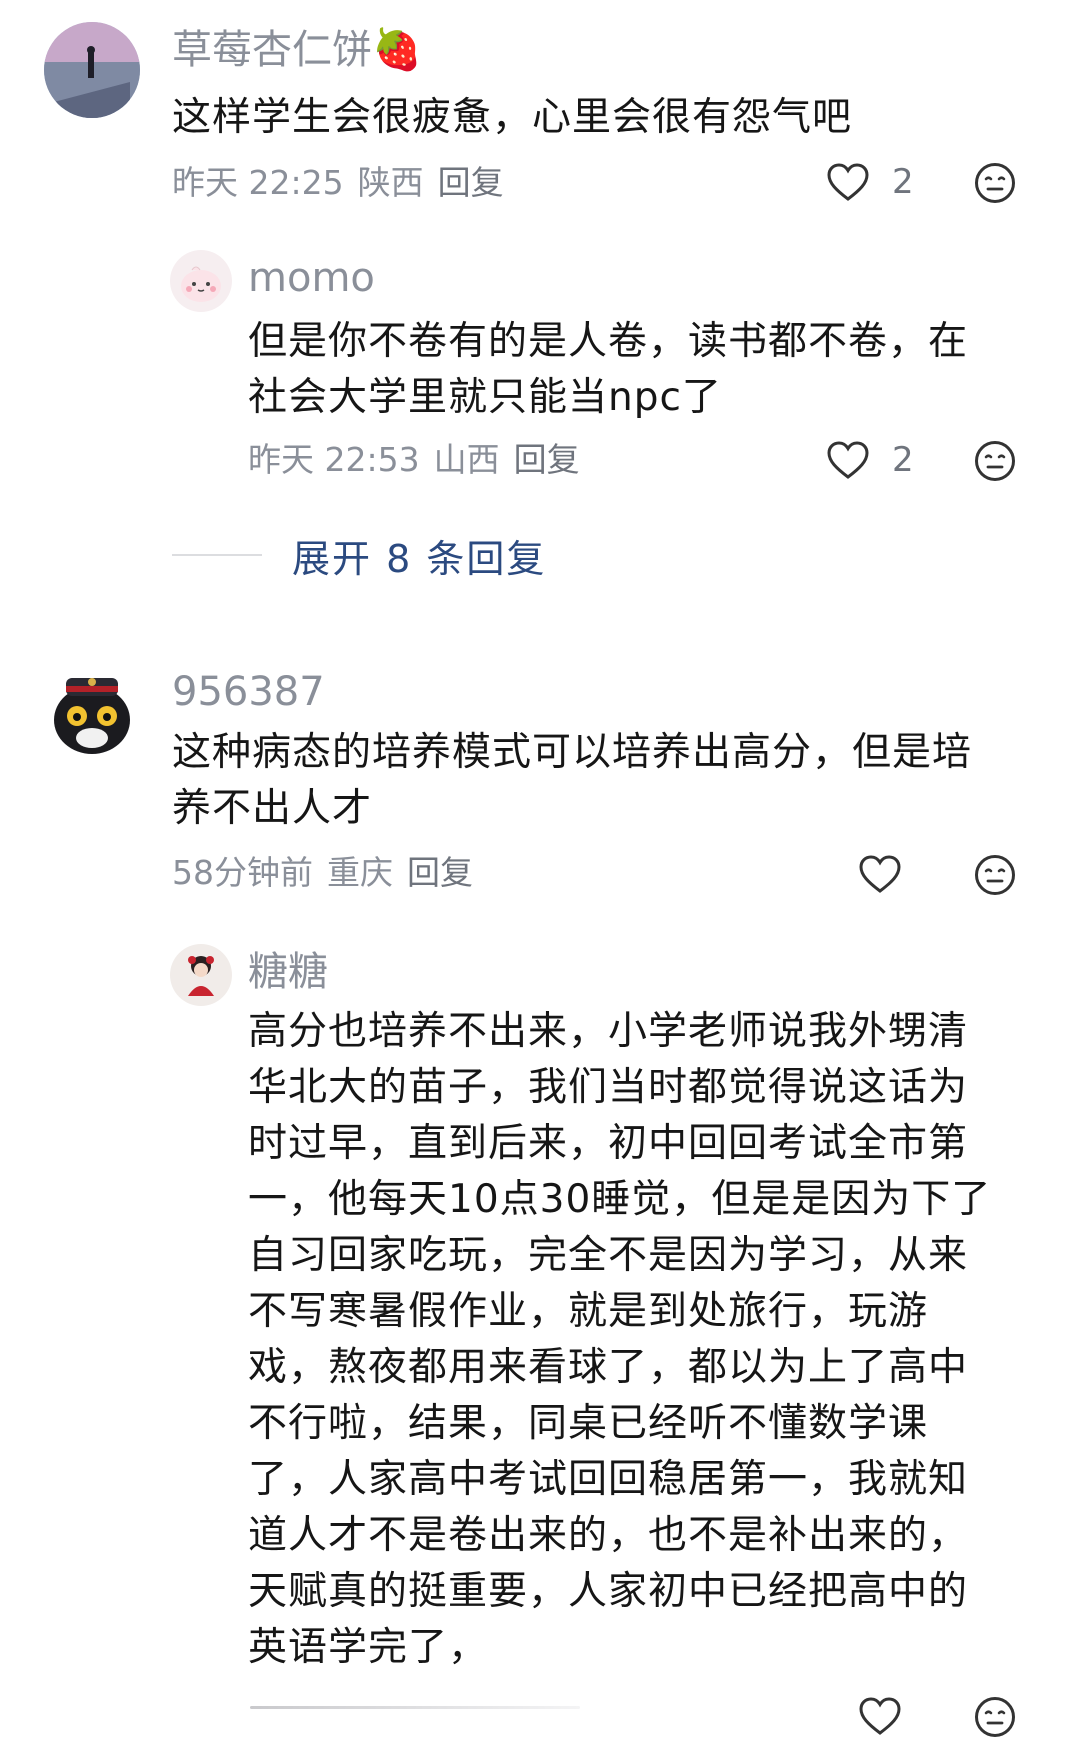 This screenshot has width=1080, height=1751. What do you see at coordinates (272, 808) in the screenshot?
I see `comment-text-line: 养不出人才` at bounding box center [272, 808].